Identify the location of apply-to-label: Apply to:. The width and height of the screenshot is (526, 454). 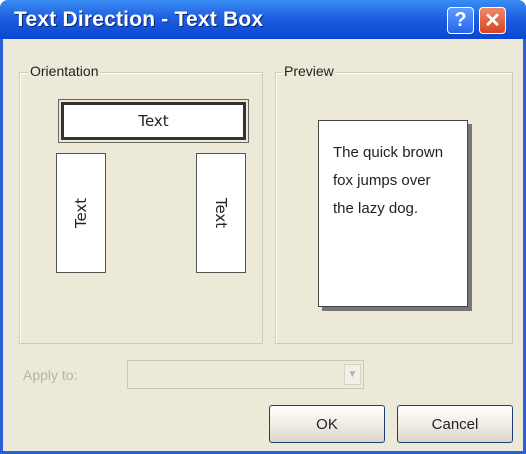
(50, 375).